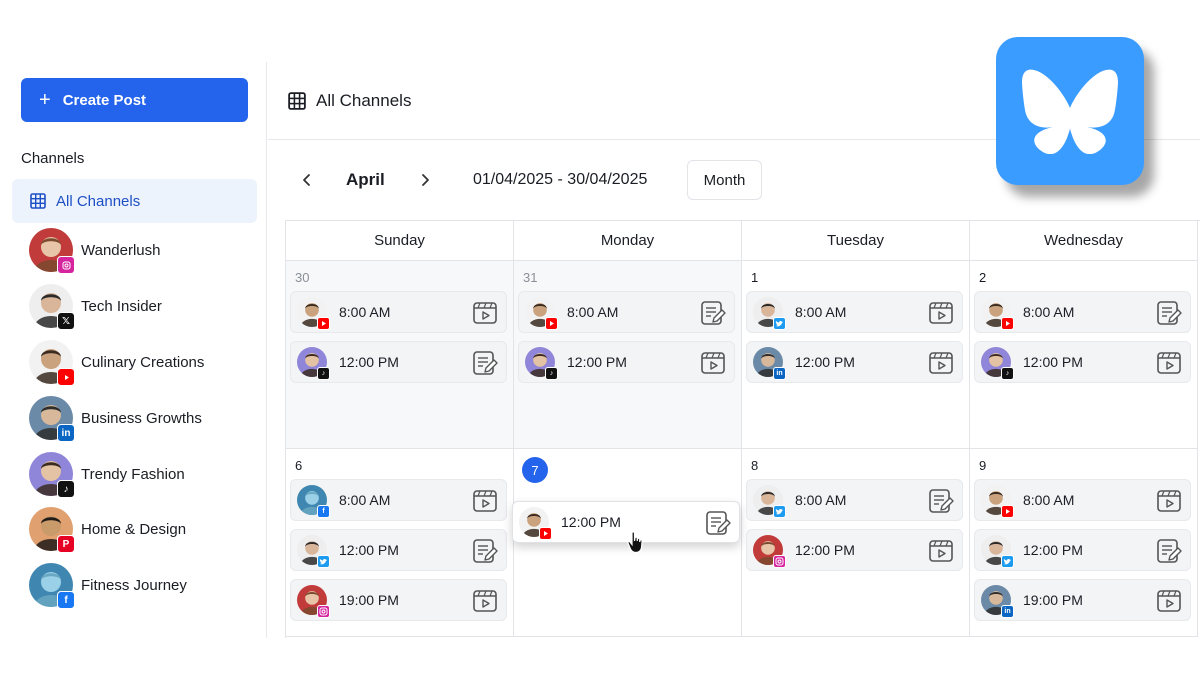 This screenshot has height=700, width=1200. I want to click on scheduled-post: 19:00 PM, so click(398, 600).